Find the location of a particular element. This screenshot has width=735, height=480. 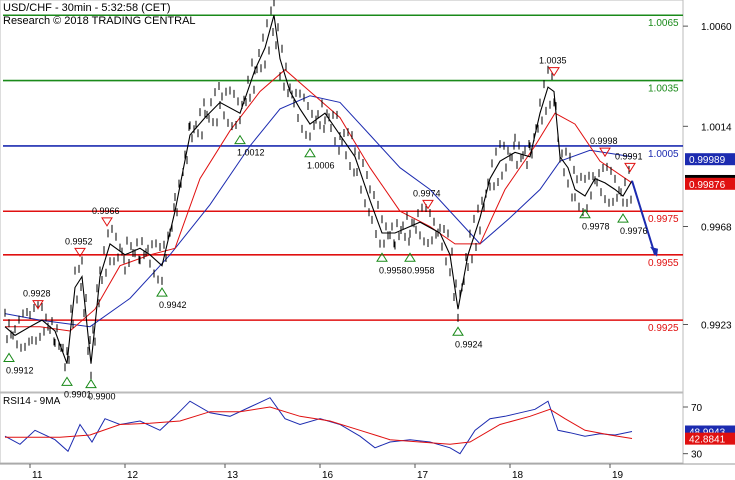

trough-label: 0.9924 is located at coordinates (469, 344).